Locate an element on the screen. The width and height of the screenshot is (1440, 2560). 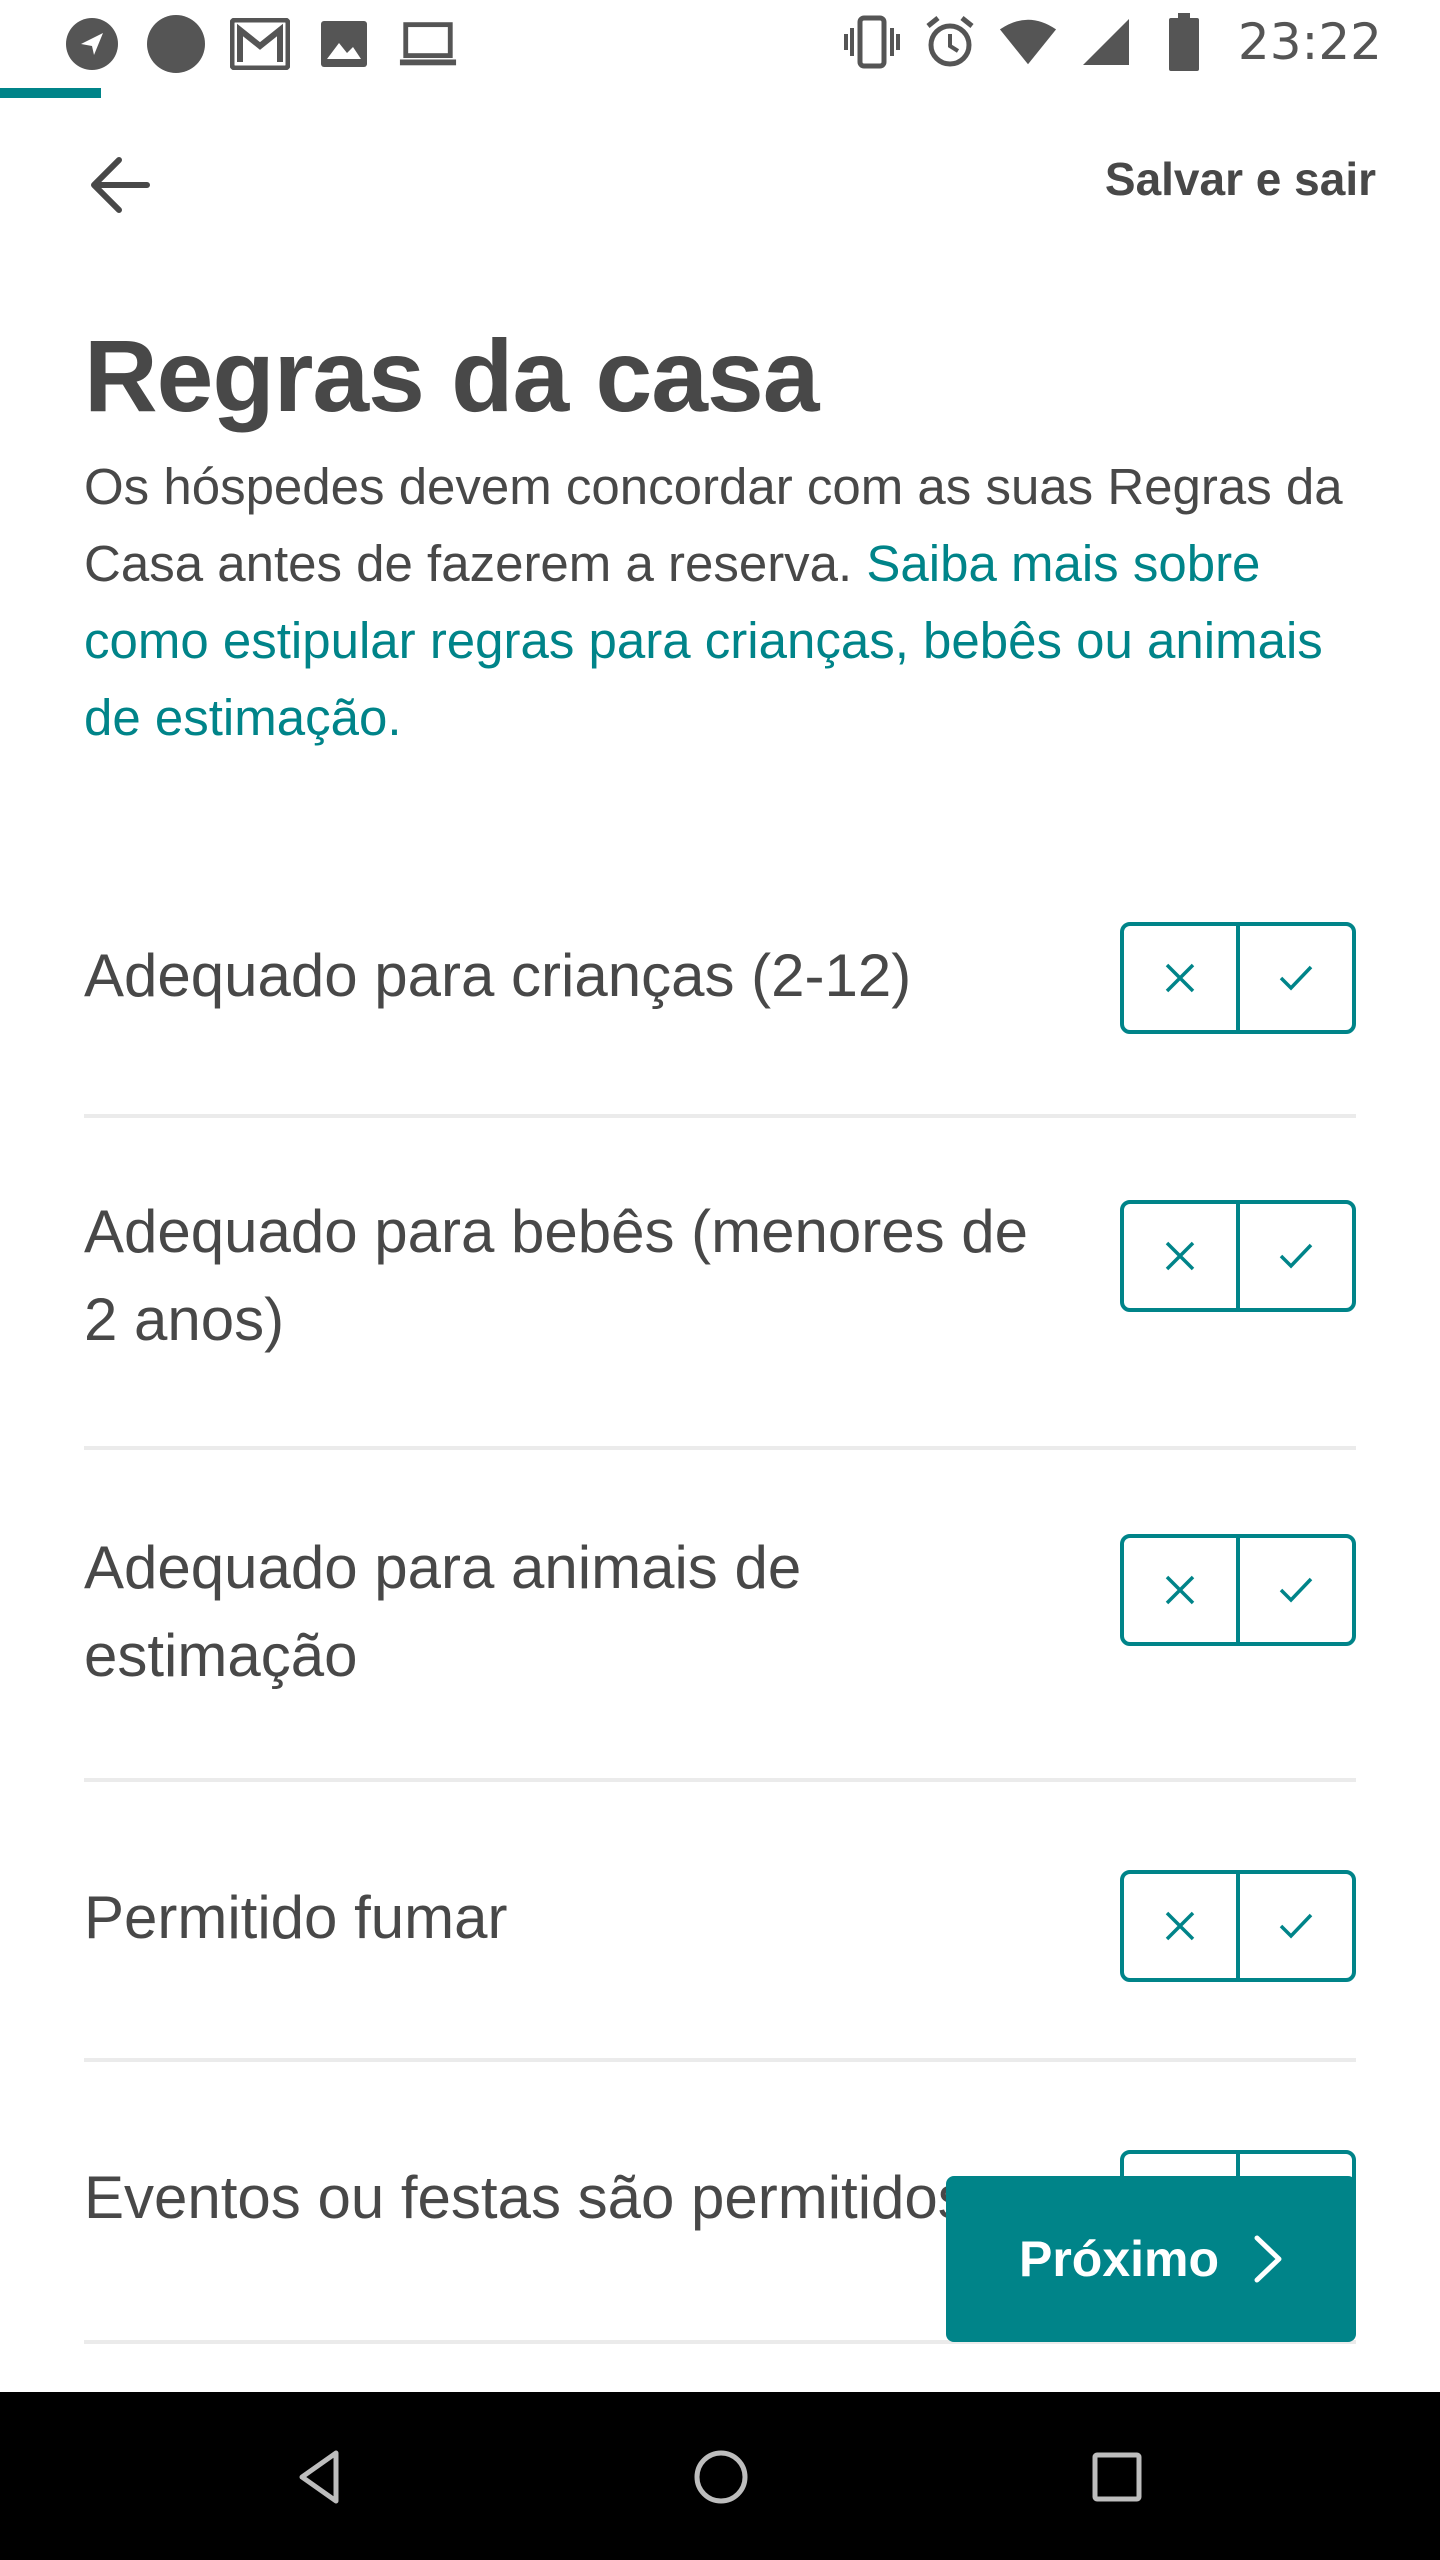
save-and-exit-button: Salvar e sair is located at coordinates (1240, 179).